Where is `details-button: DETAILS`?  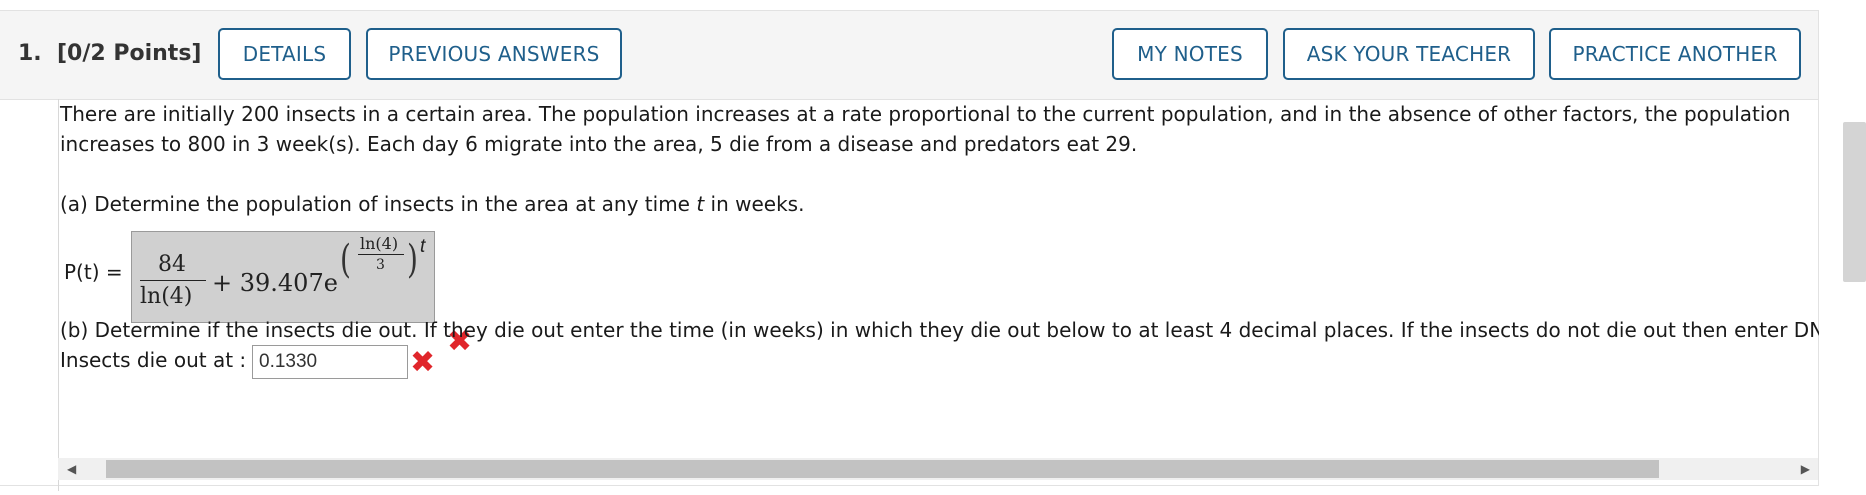 details-button: DETAILS is located at coordinates (284, 54).